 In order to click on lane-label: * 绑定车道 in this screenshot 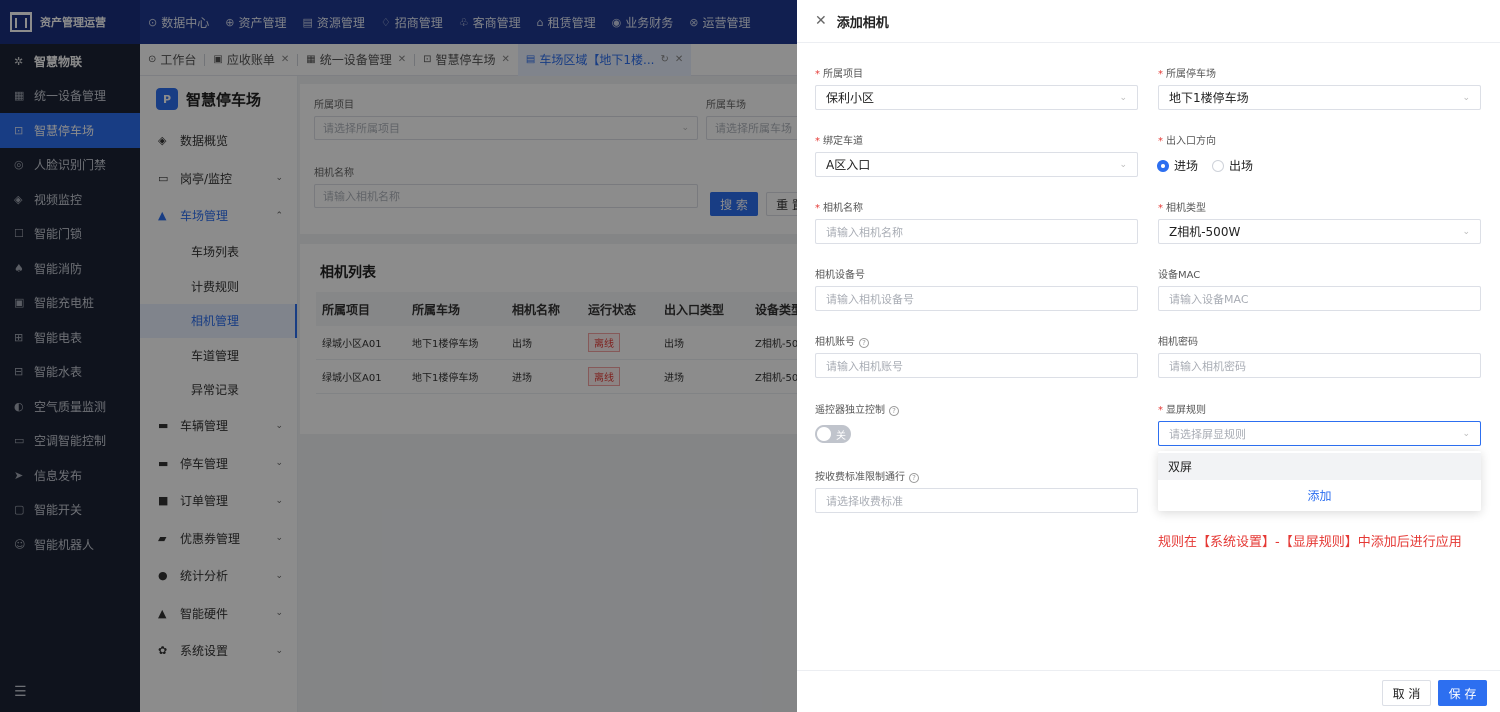, I will do `click(839, 141)`.